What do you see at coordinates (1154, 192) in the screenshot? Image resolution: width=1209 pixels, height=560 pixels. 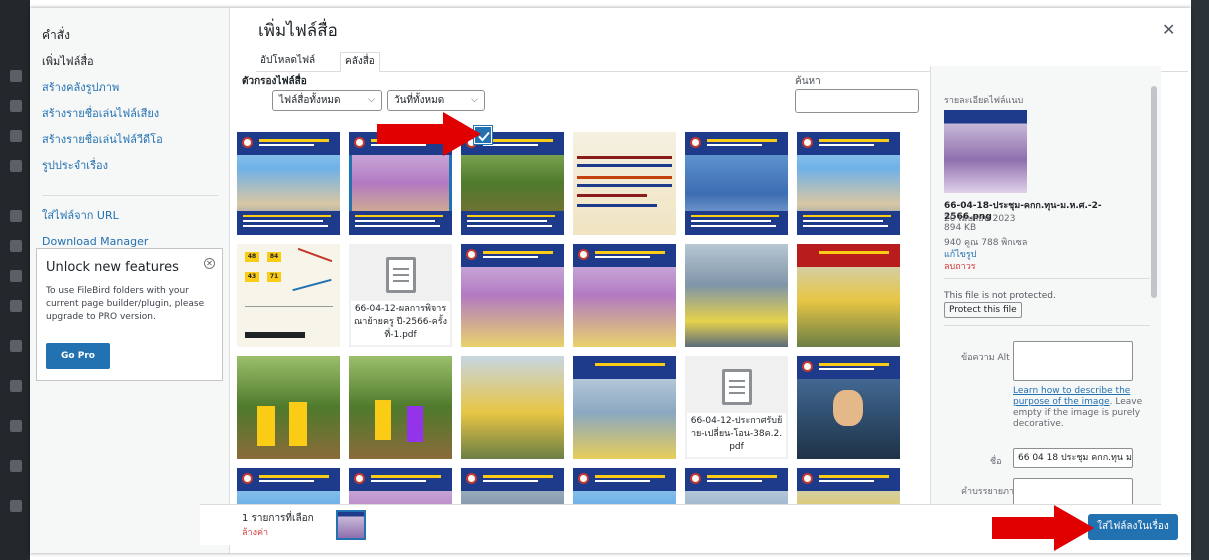 I see `scrollbar-thumb` at bounding box center [1154, 192].